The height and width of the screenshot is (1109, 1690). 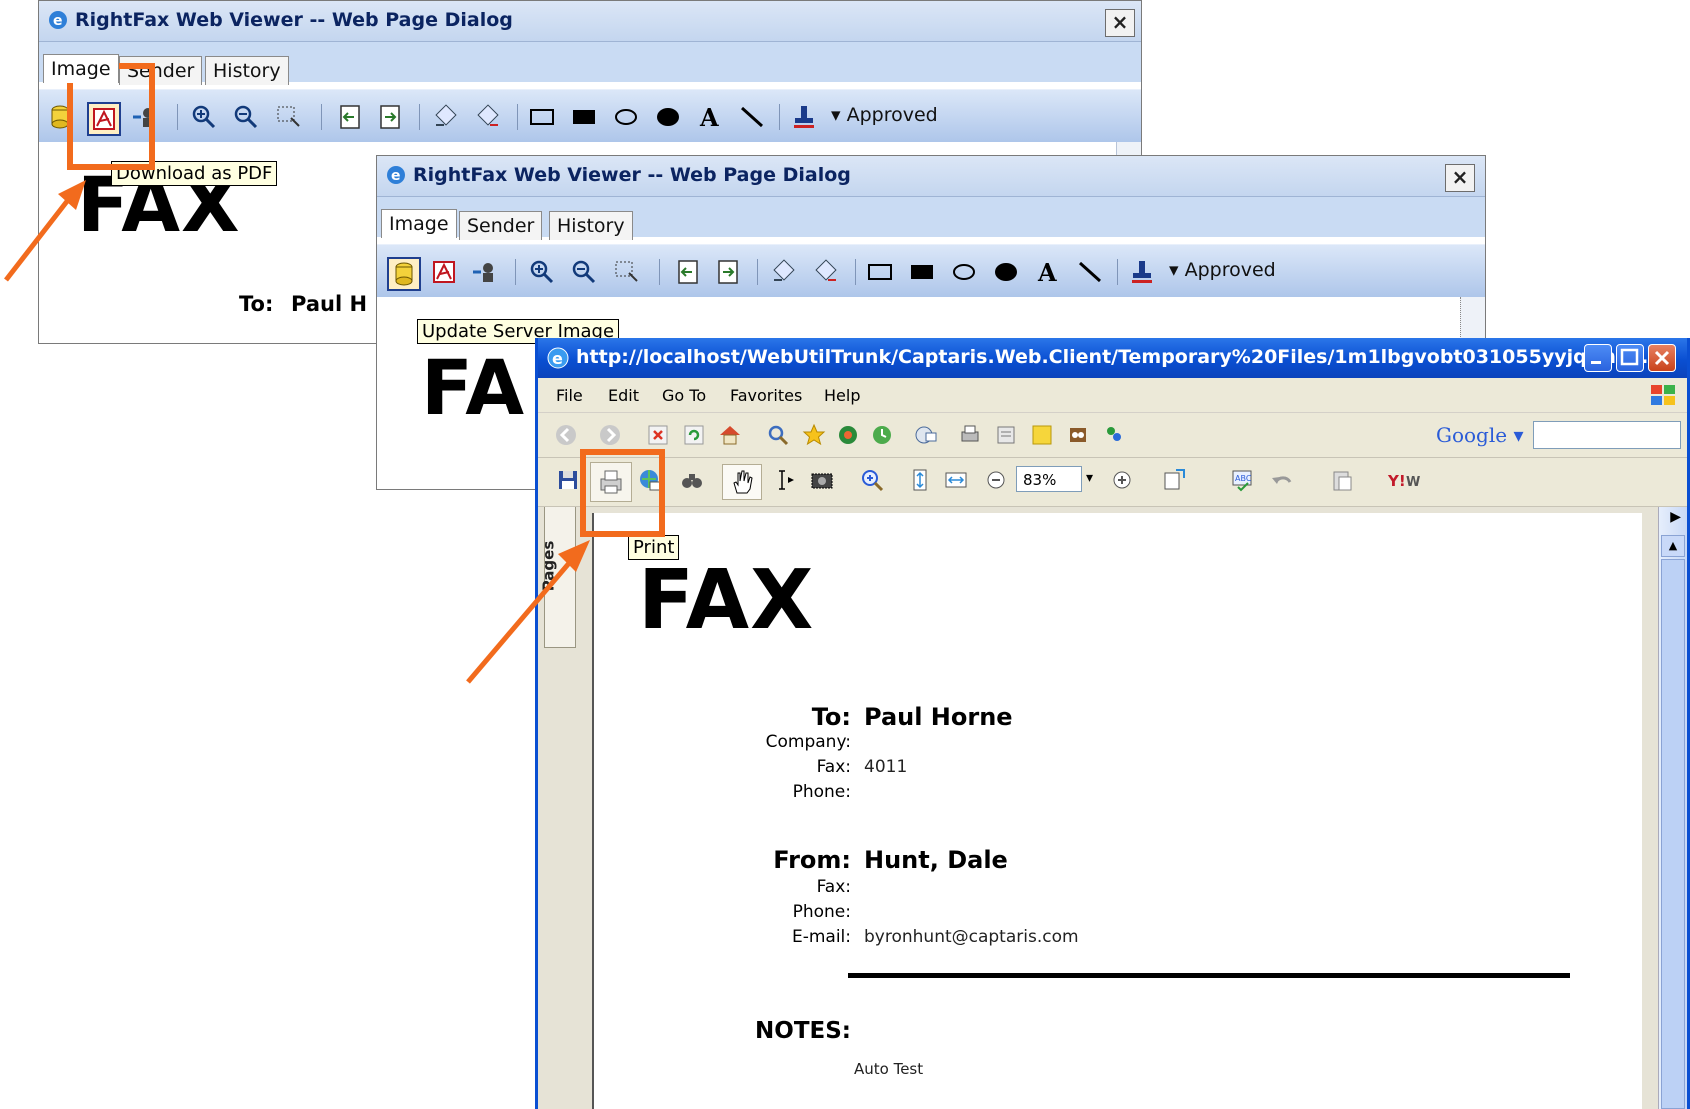 What do you see at coordinates (692, 480) in the screenshot?
I see `binoculars-icon` at bounding box center [692, 480].